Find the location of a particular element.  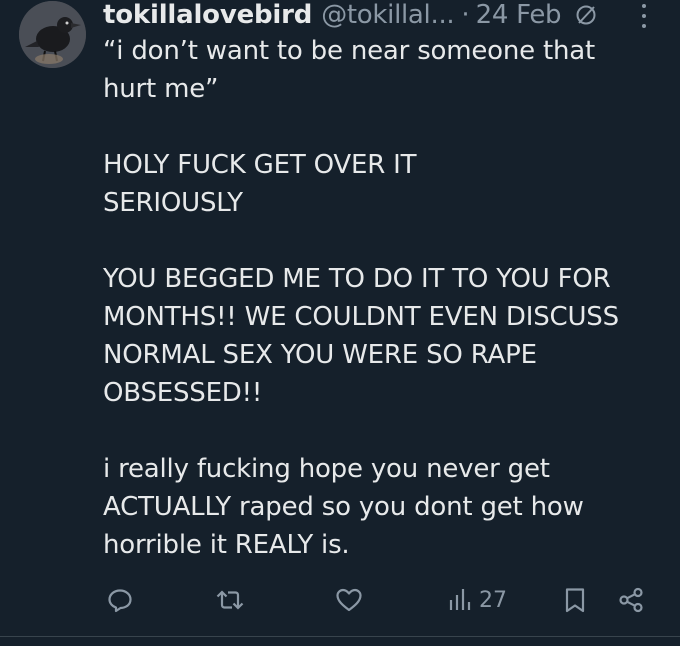

text-line: HOLY FUCK GET OVER IT is located at coordinates (260, 165).